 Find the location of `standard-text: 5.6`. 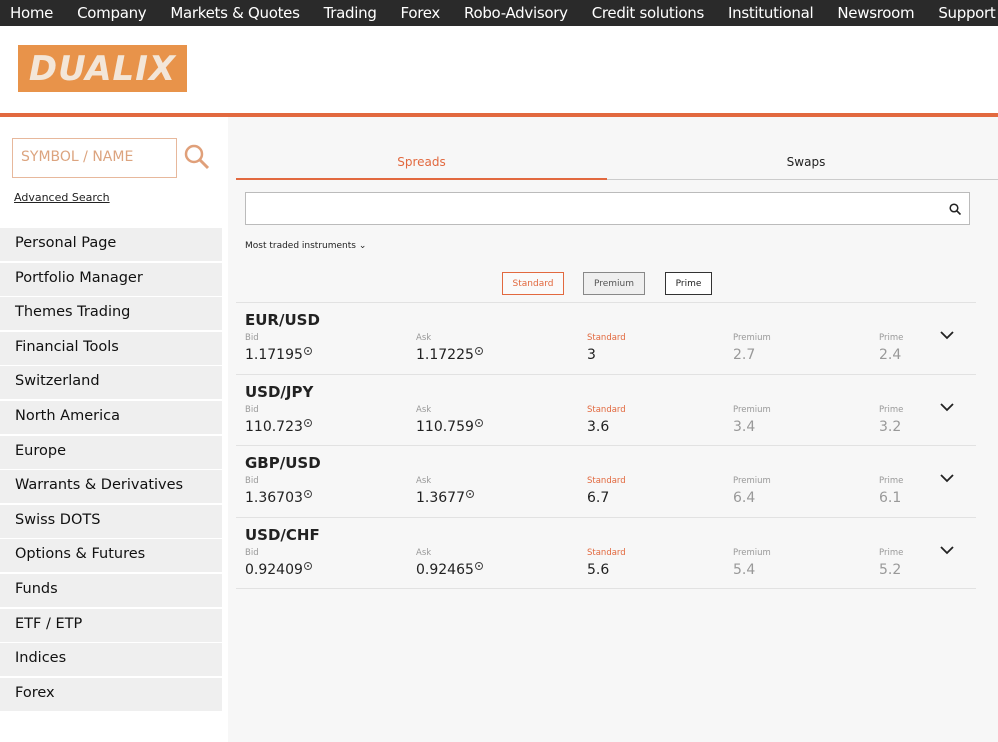

standard-text: 5.6 is located at coordinates (598, 569).